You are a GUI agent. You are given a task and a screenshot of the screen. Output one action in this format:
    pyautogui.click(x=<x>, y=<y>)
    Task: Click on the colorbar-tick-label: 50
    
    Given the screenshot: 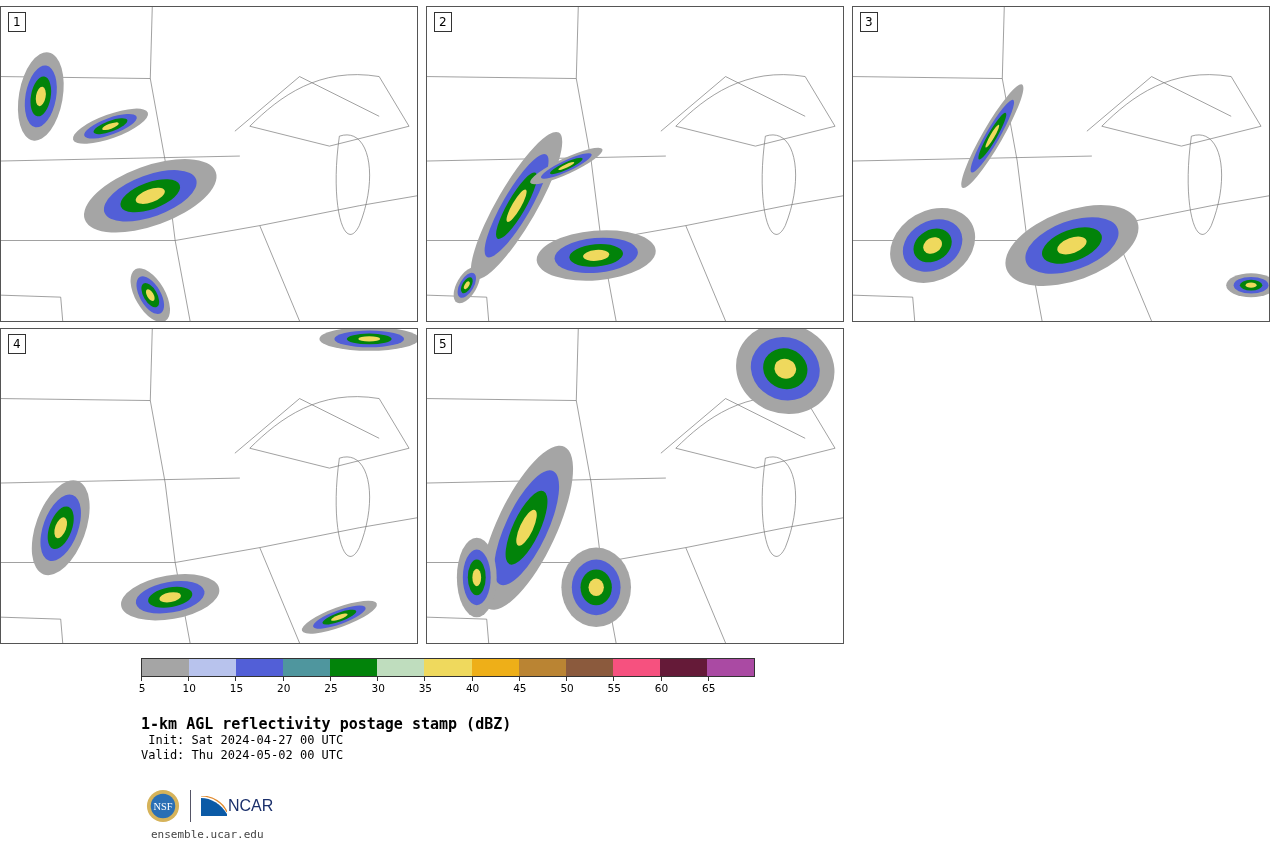 What is the action you would take?
    pyautogui.click(x=567, y=688)
    